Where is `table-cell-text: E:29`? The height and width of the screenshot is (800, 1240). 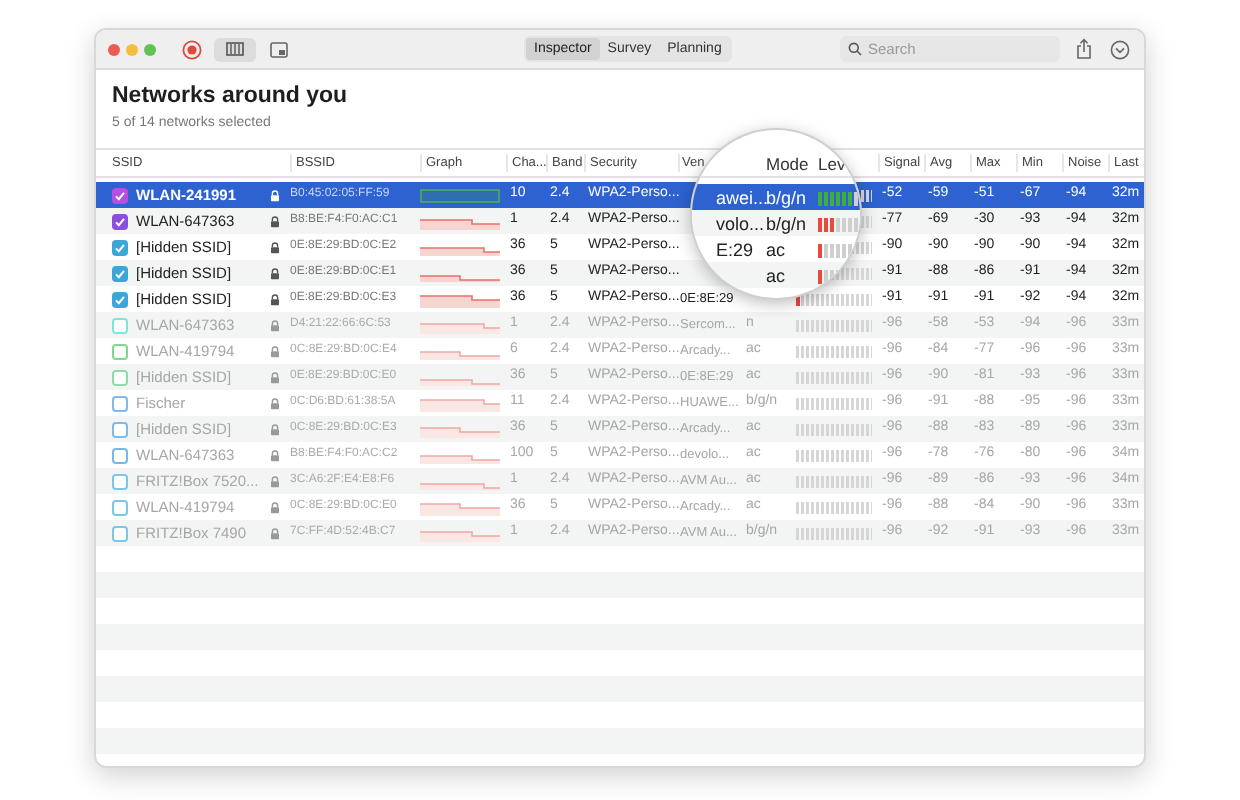
table-cell-text: E:29 is located at coordinates (735, 251).